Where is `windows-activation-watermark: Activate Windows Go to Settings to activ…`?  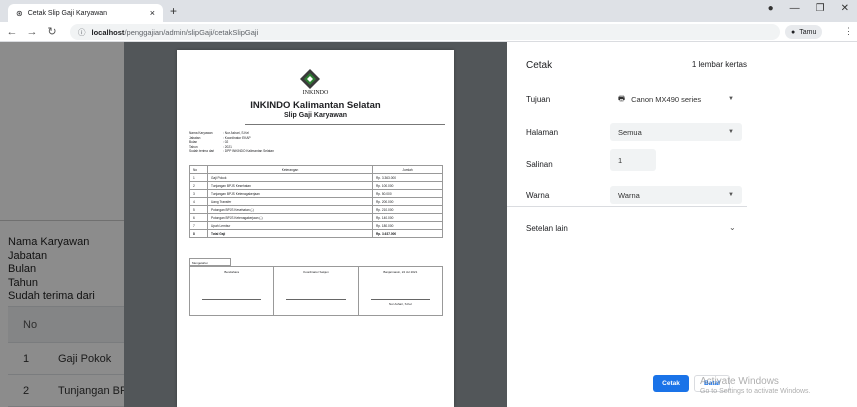 windows-activation-watermark: Activate Windows Go to Settings to activ… is located at coordinates (755, 387).